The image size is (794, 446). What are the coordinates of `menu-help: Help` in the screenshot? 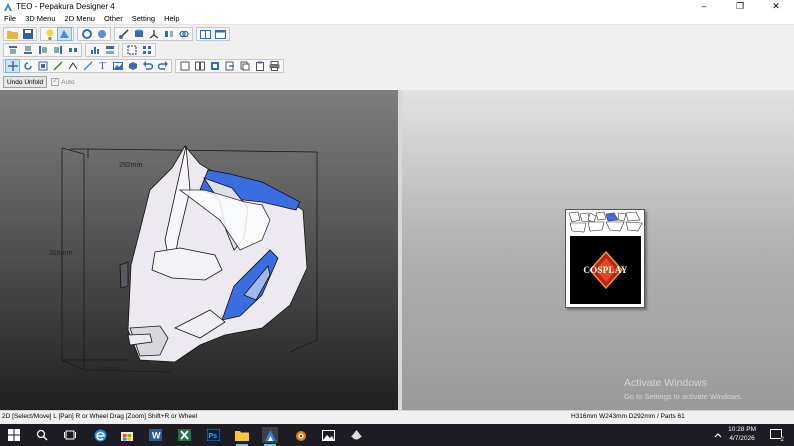 It's located at (172, 18).